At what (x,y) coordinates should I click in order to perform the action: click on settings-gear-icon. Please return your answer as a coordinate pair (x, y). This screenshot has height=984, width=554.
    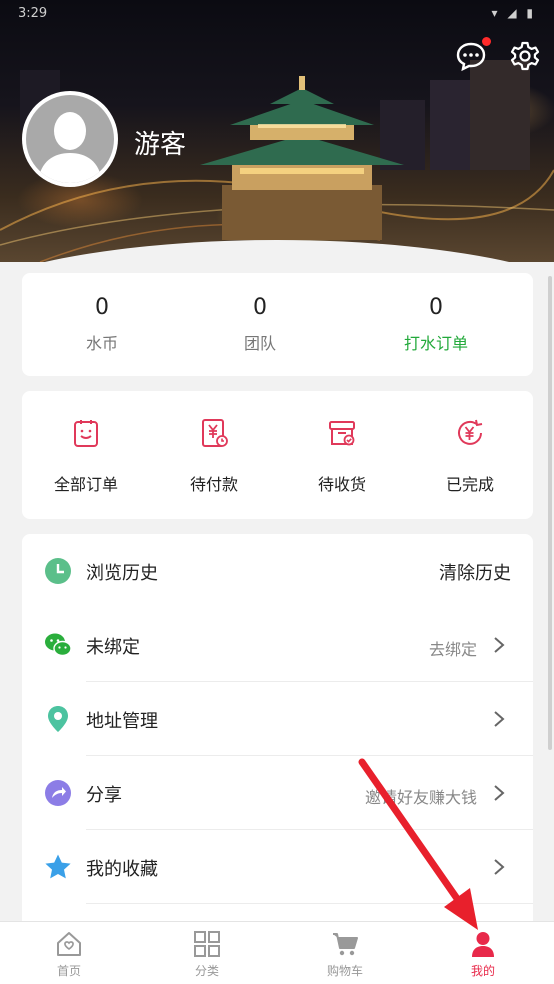
    Looking at the image, I should click on (525, 56).